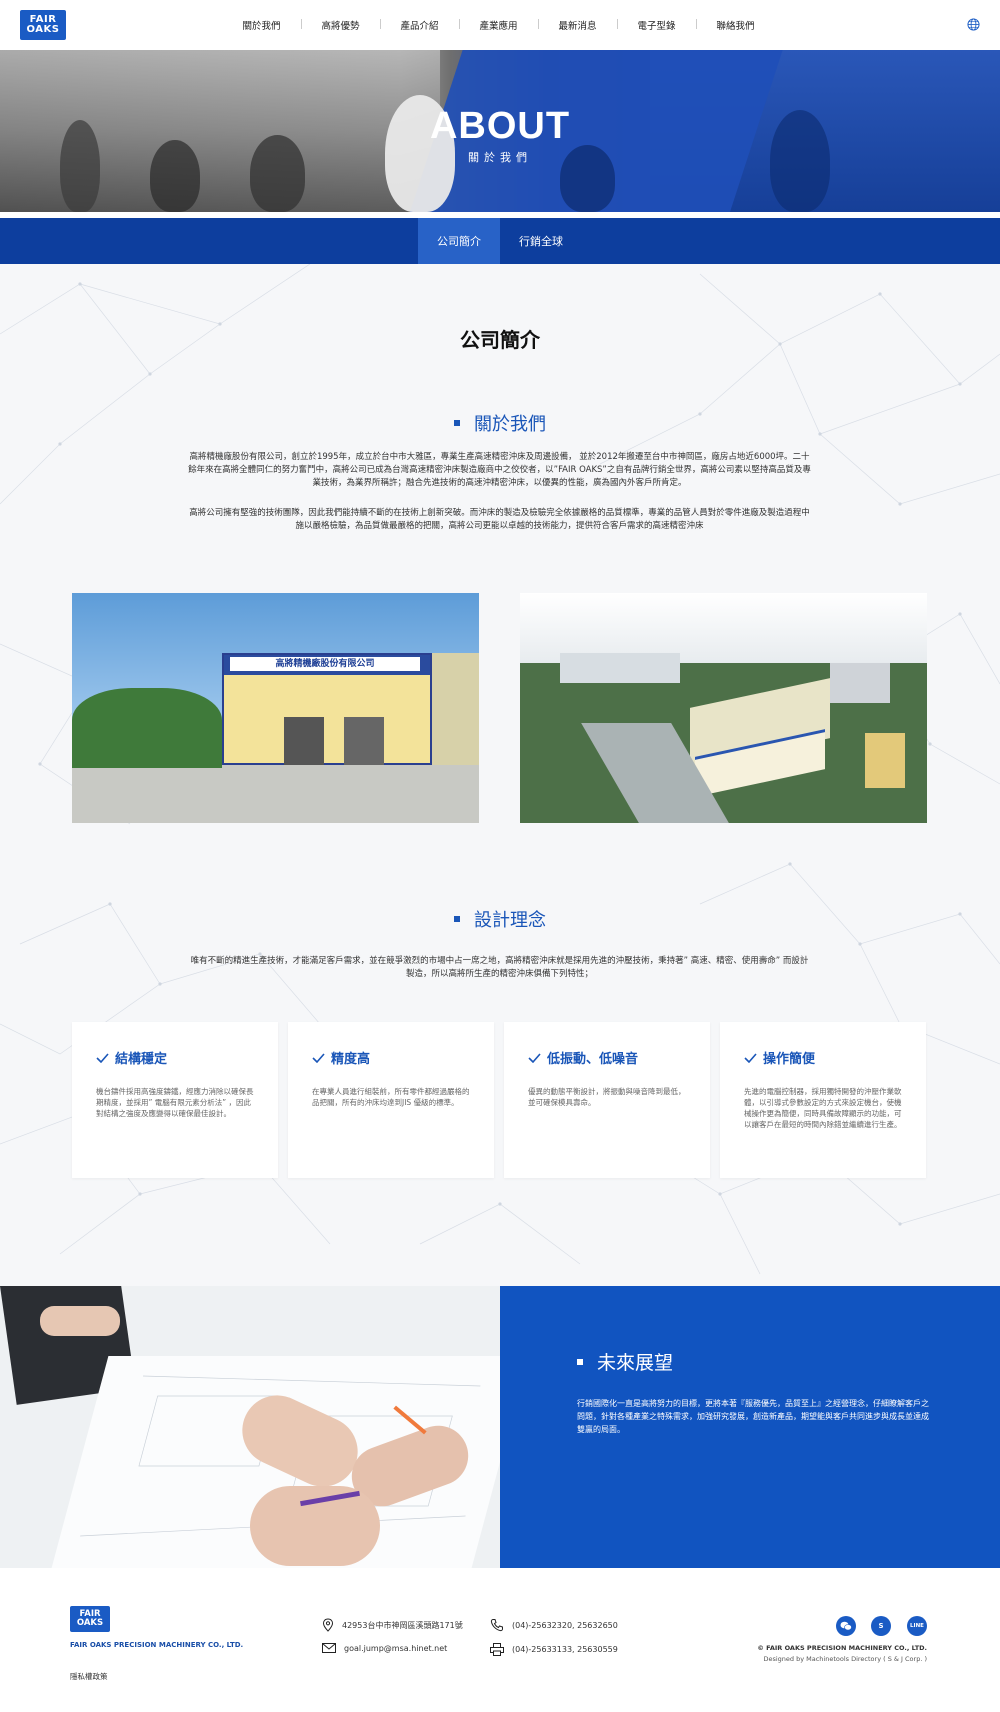  I want to click on line-icon: LINE, so click(917, 1626).